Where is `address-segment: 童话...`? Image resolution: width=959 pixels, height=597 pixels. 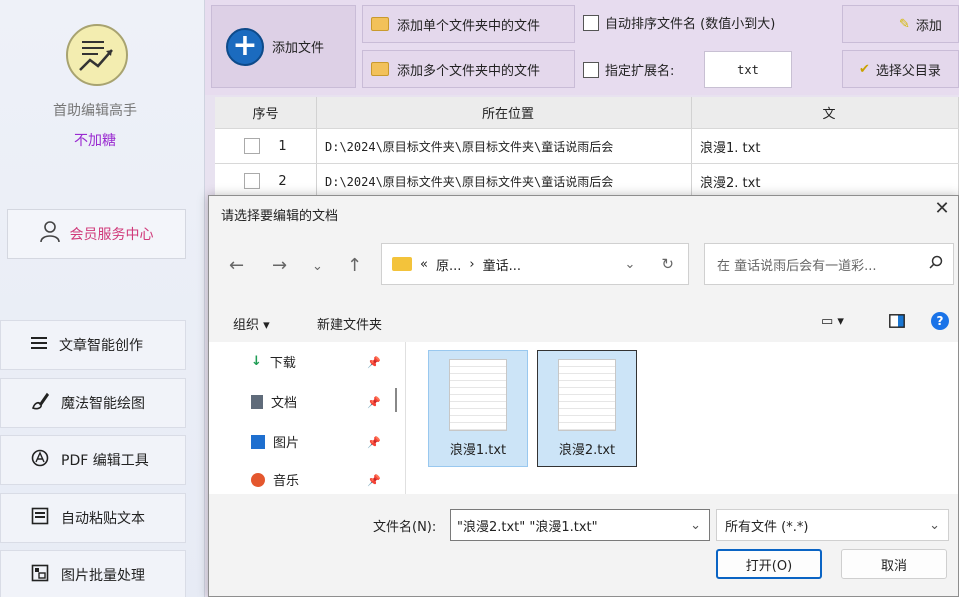
address-segment: 童话... is located at coordinates (502, 264).